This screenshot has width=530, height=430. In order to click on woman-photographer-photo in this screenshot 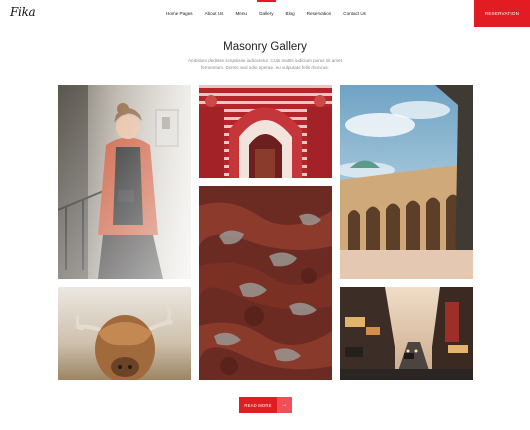, I will do `click(124, 182)`.